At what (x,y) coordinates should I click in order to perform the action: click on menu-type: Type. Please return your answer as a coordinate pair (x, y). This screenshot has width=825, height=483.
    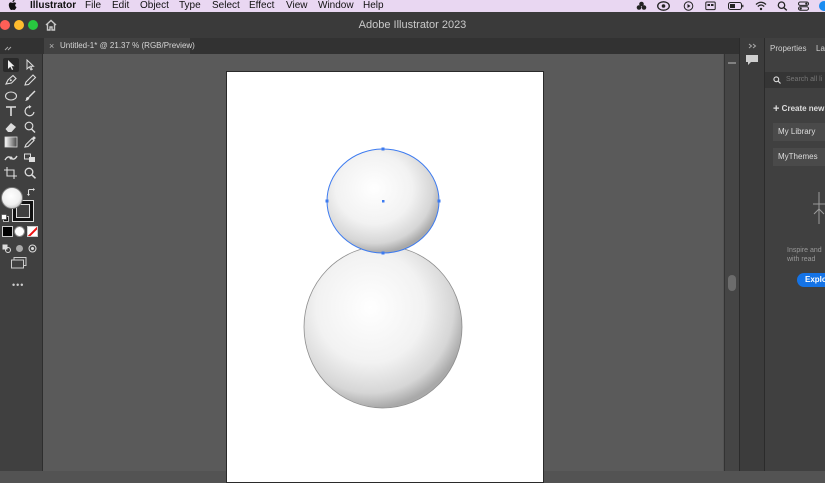
    Looking at the image, I should click on (190, 6).